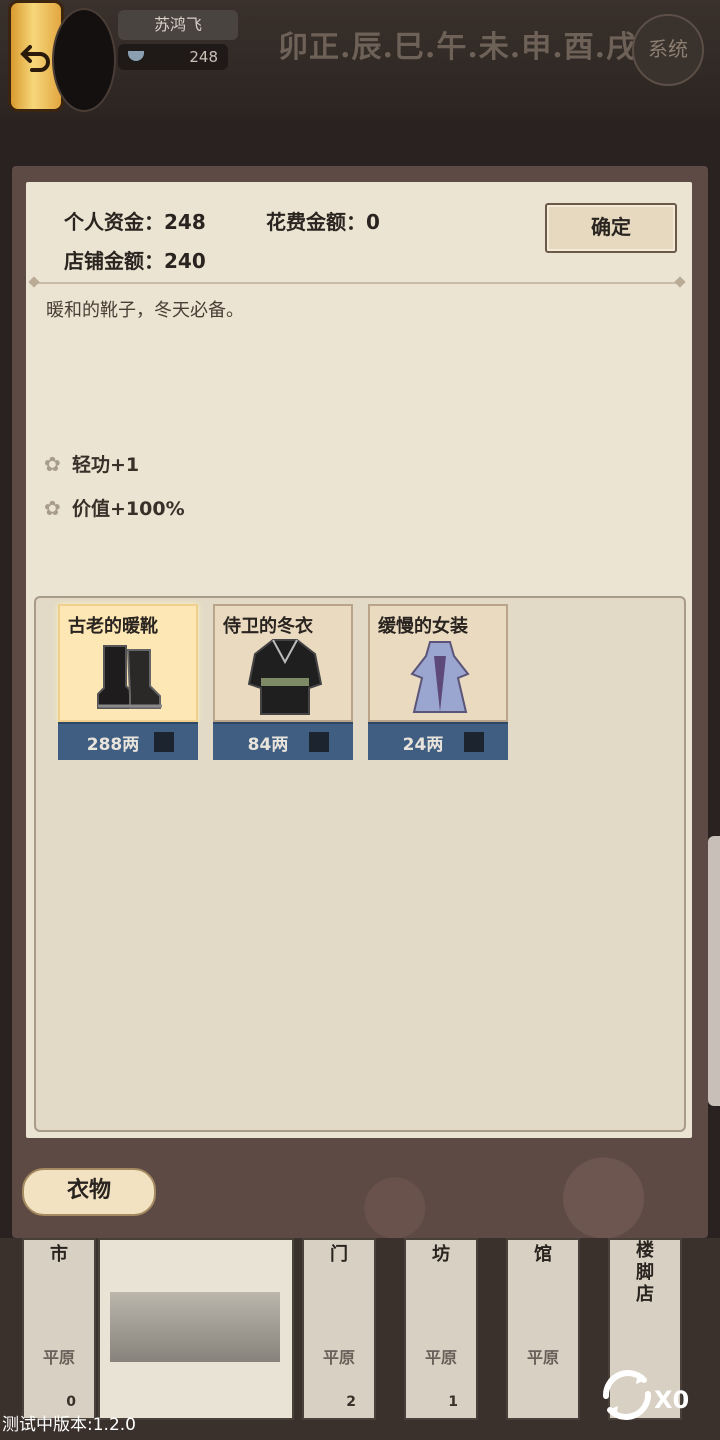 The width and height of the screenshot is (720, 1440). Describe the element at coordinates (106, 465) in the screenshot. I see `attribute-text: 轻功+1` at that location.